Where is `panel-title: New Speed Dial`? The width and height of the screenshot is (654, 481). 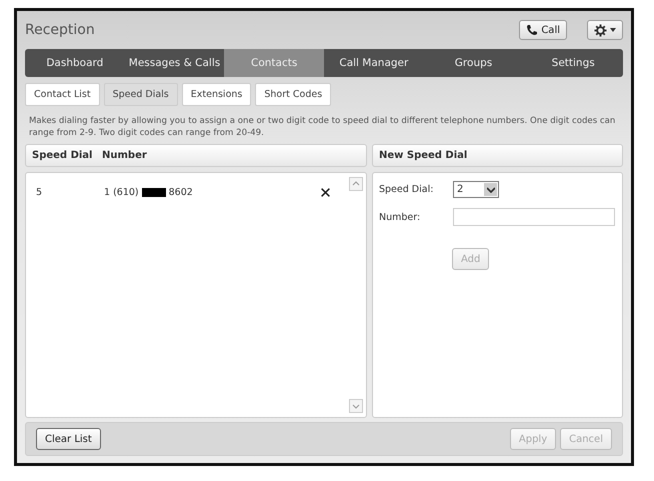
panel-title: New Speed Dial is located at coordinates (423, 155).